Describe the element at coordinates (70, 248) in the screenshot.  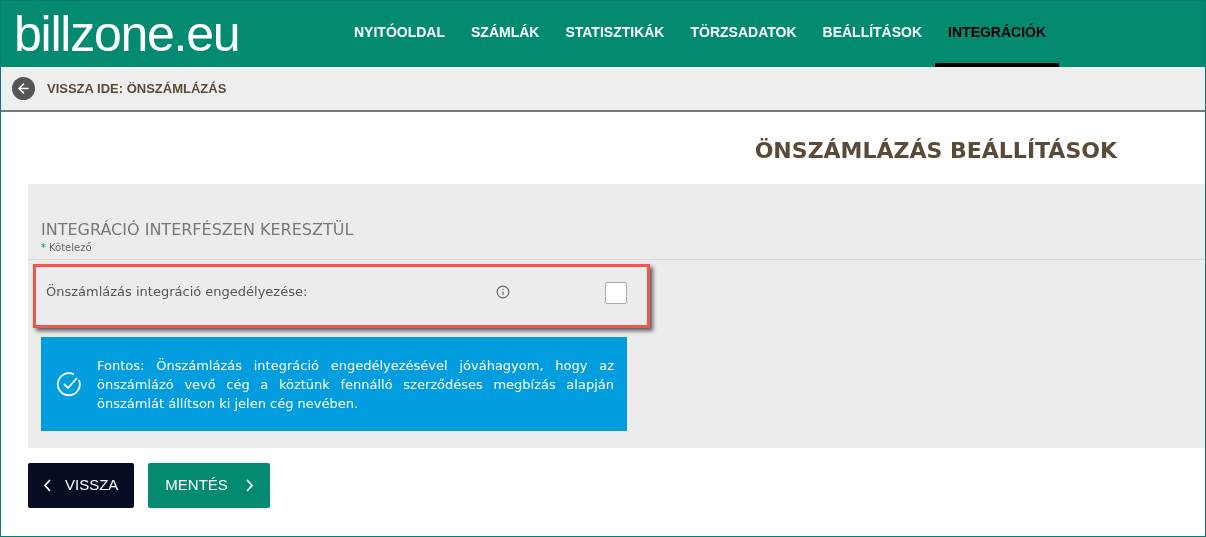
I see `required-note: Kötelező` at that location.